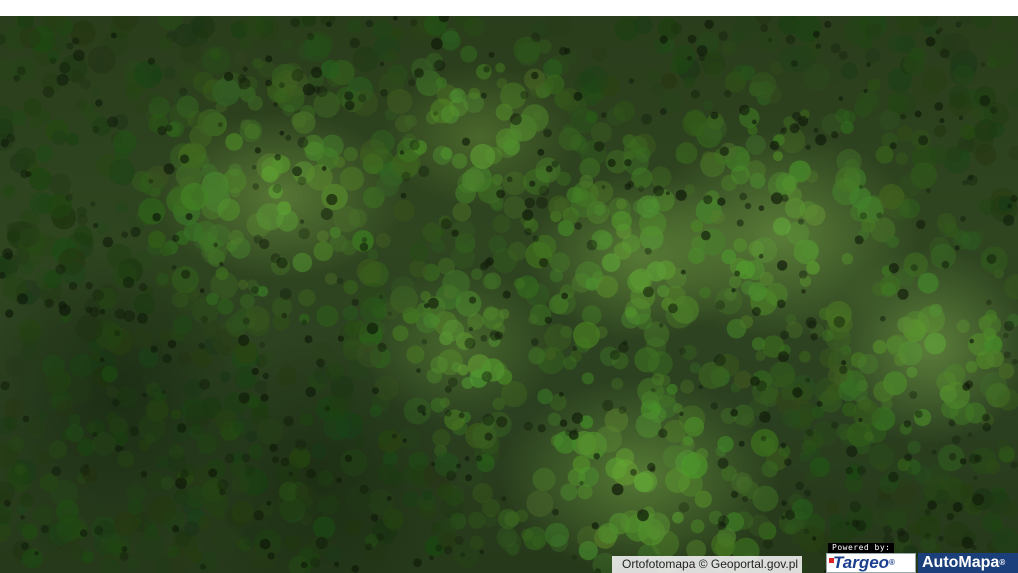 The height and width of the screenshot is (573, 1018). Describe the element at coordinates (831, 560) in the screenshot. I see `targeo-logo-mark-icon` at that location.